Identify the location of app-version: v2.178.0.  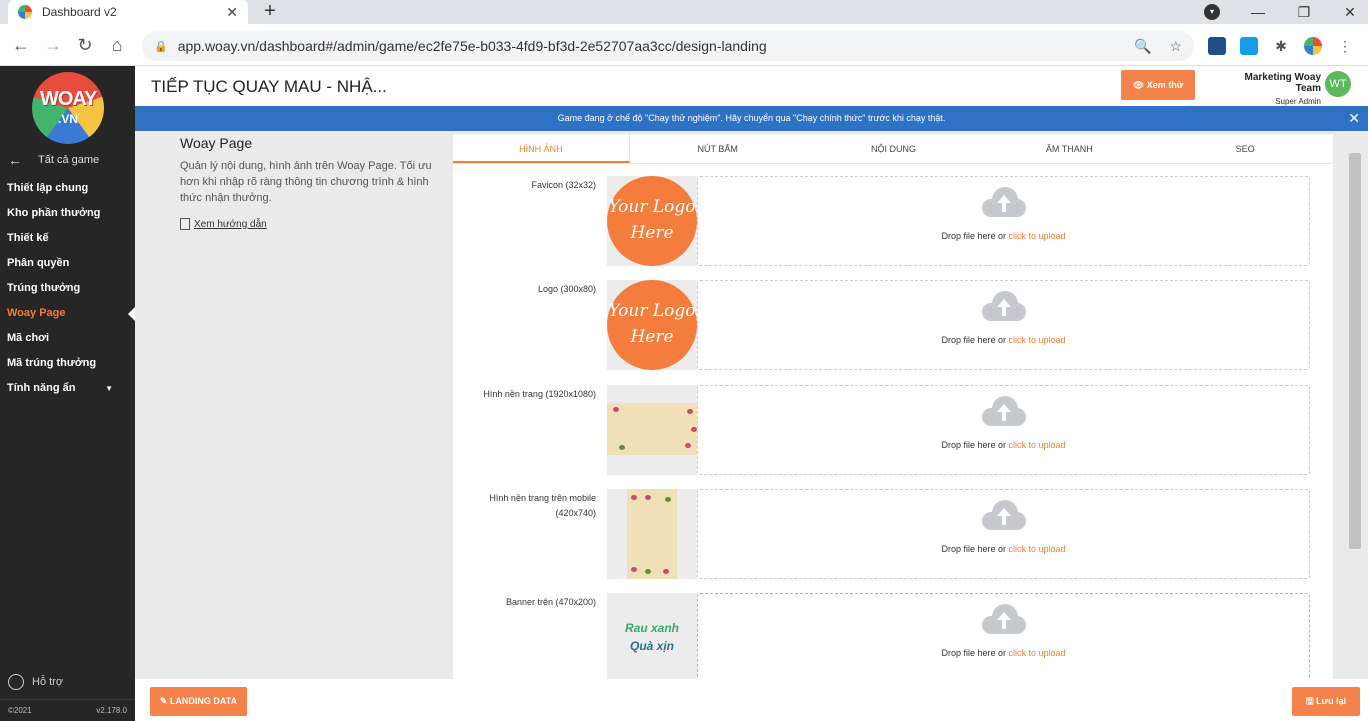
(111, 710).